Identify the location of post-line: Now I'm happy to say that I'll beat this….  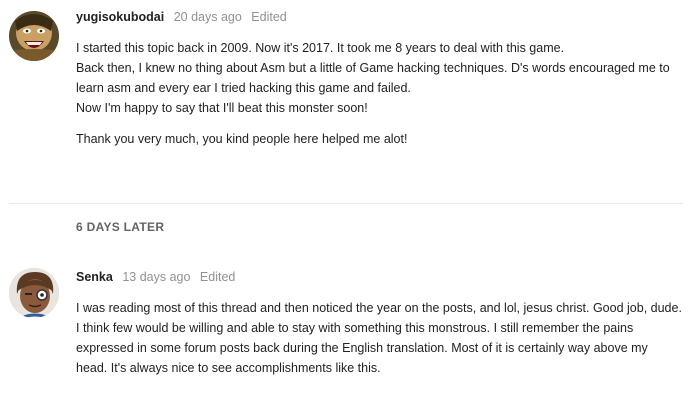
(222, 108).